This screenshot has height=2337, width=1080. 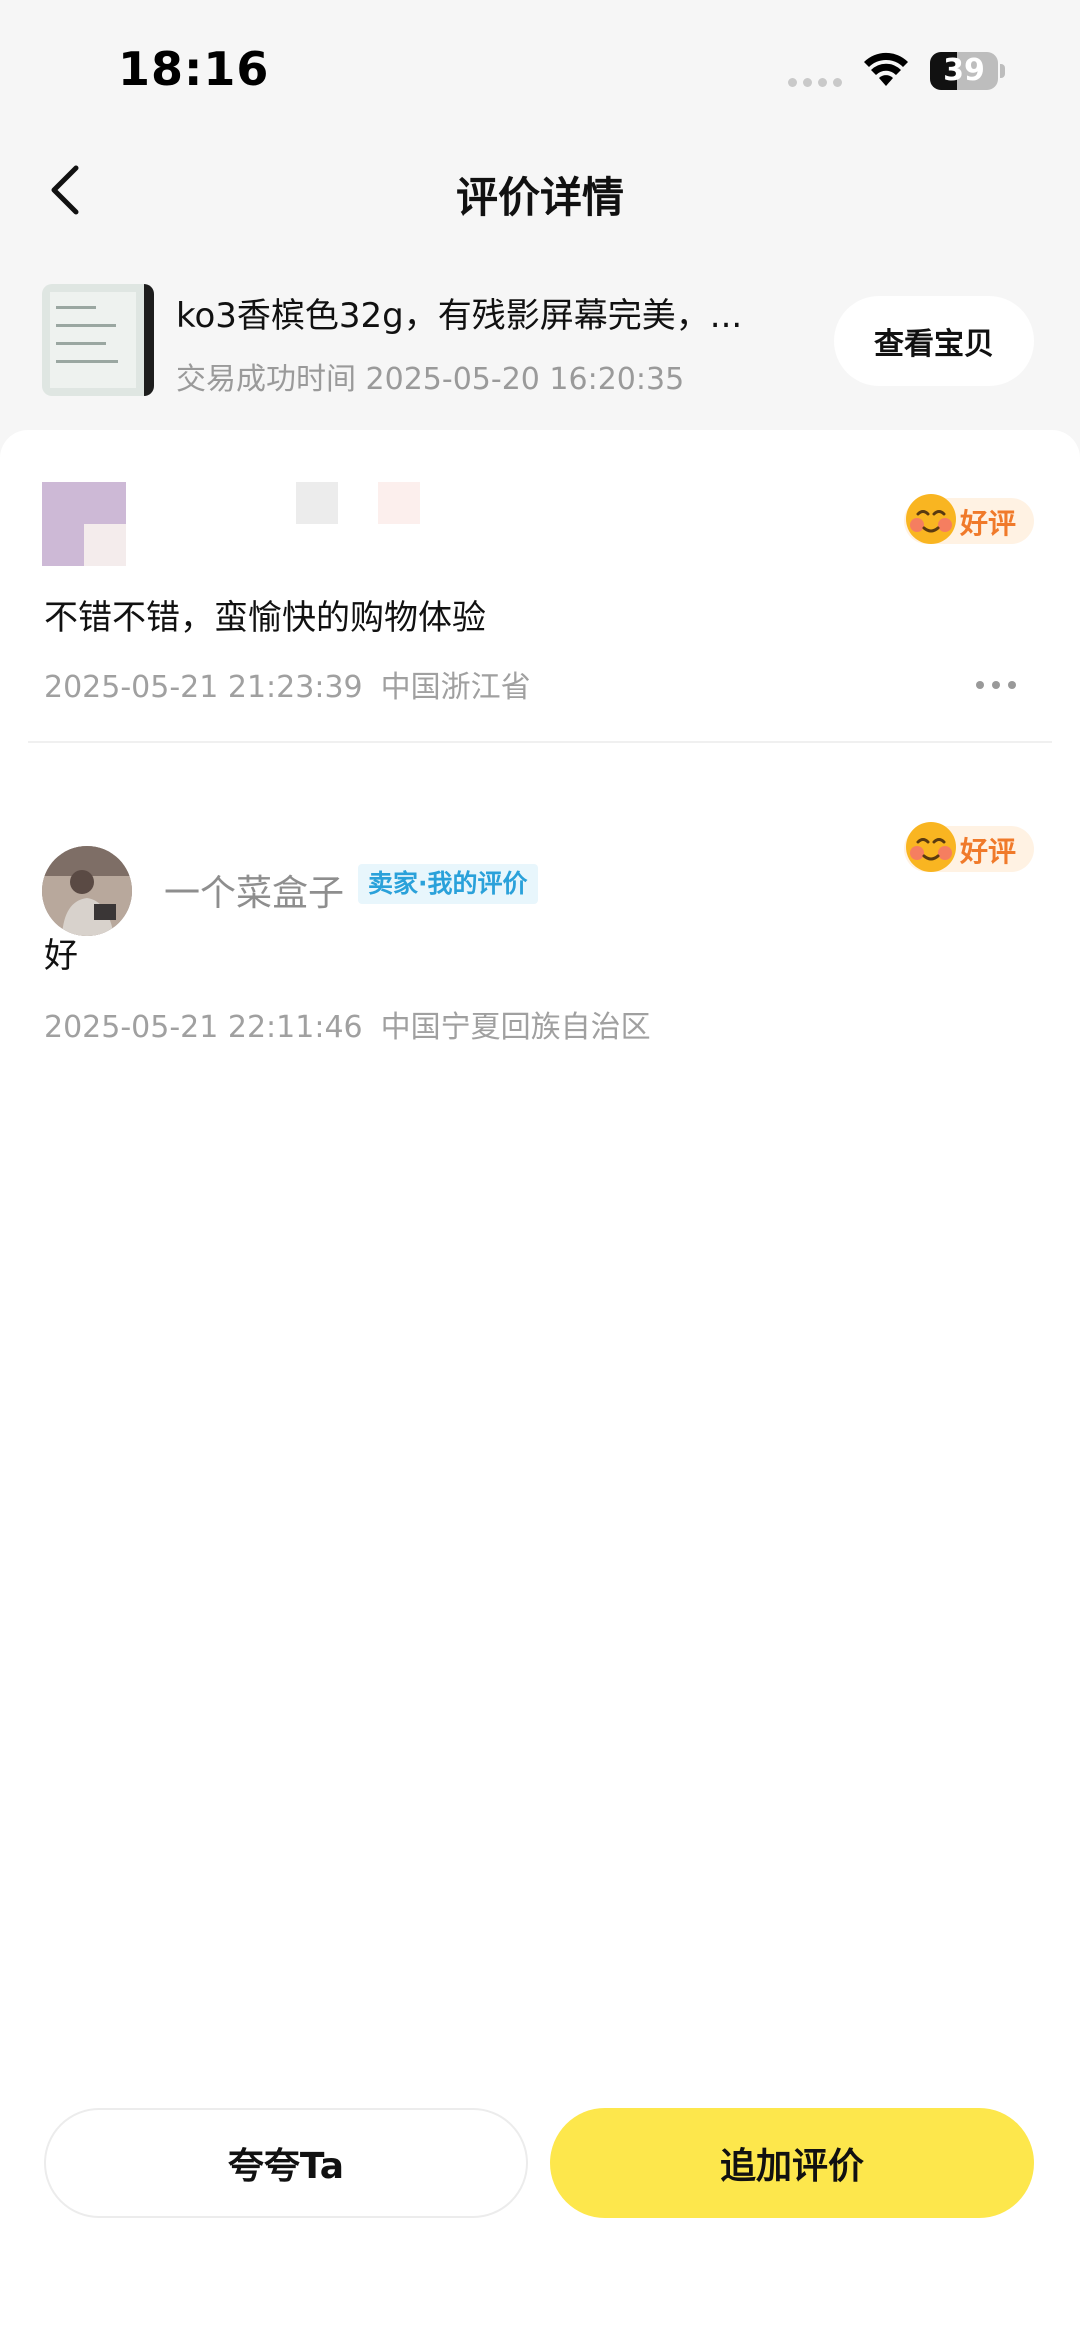 I want to click on review-location: 中国宁夏回族自治区, so click(x=515, y=1027).